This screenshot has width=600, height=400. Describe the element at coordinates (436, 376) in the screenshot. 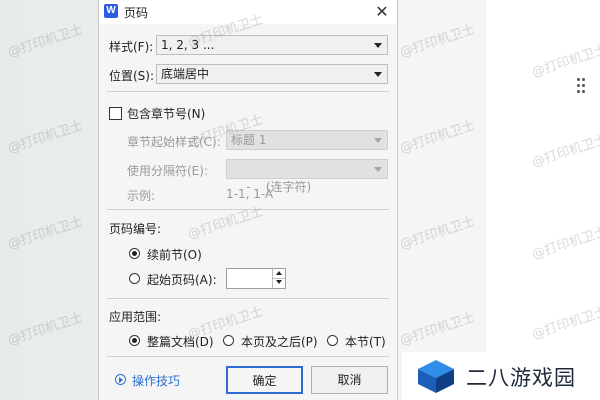

I see `cube-logo-icon` at that location.